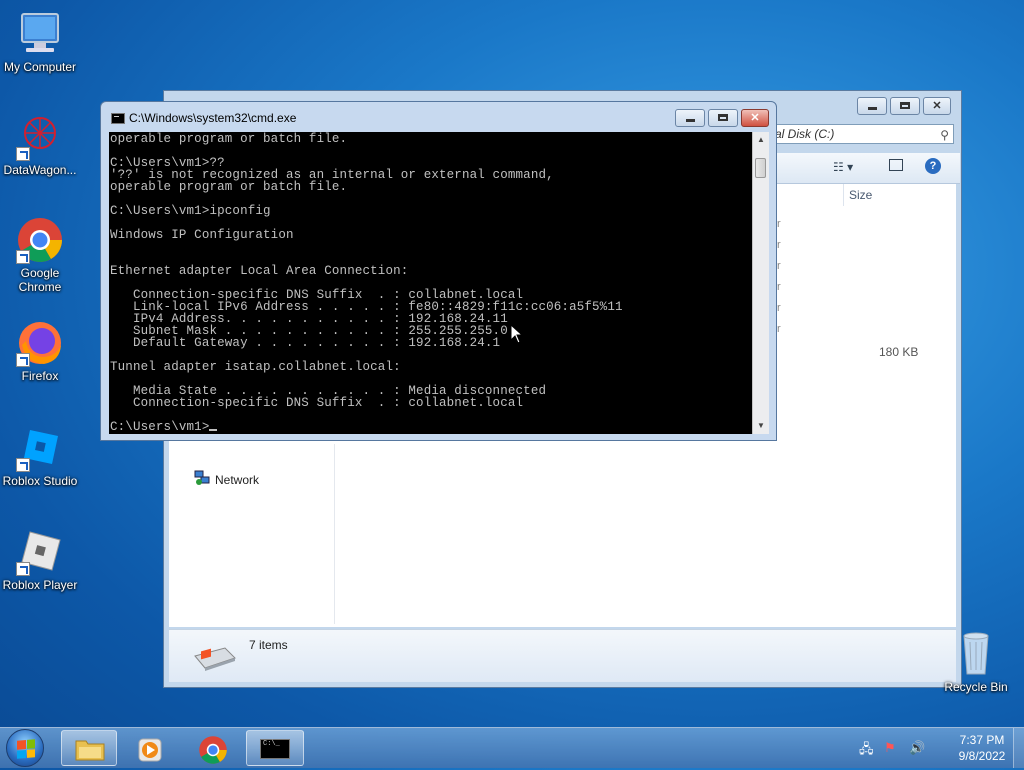  I want to click on roblox-player-icon, so click(40, 552).